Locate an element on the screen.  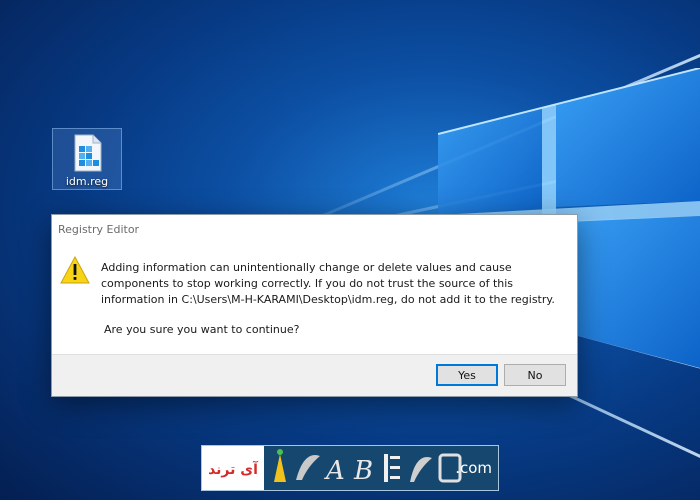
dialog-title: Registry Editor is located at coordinates (99, 229).